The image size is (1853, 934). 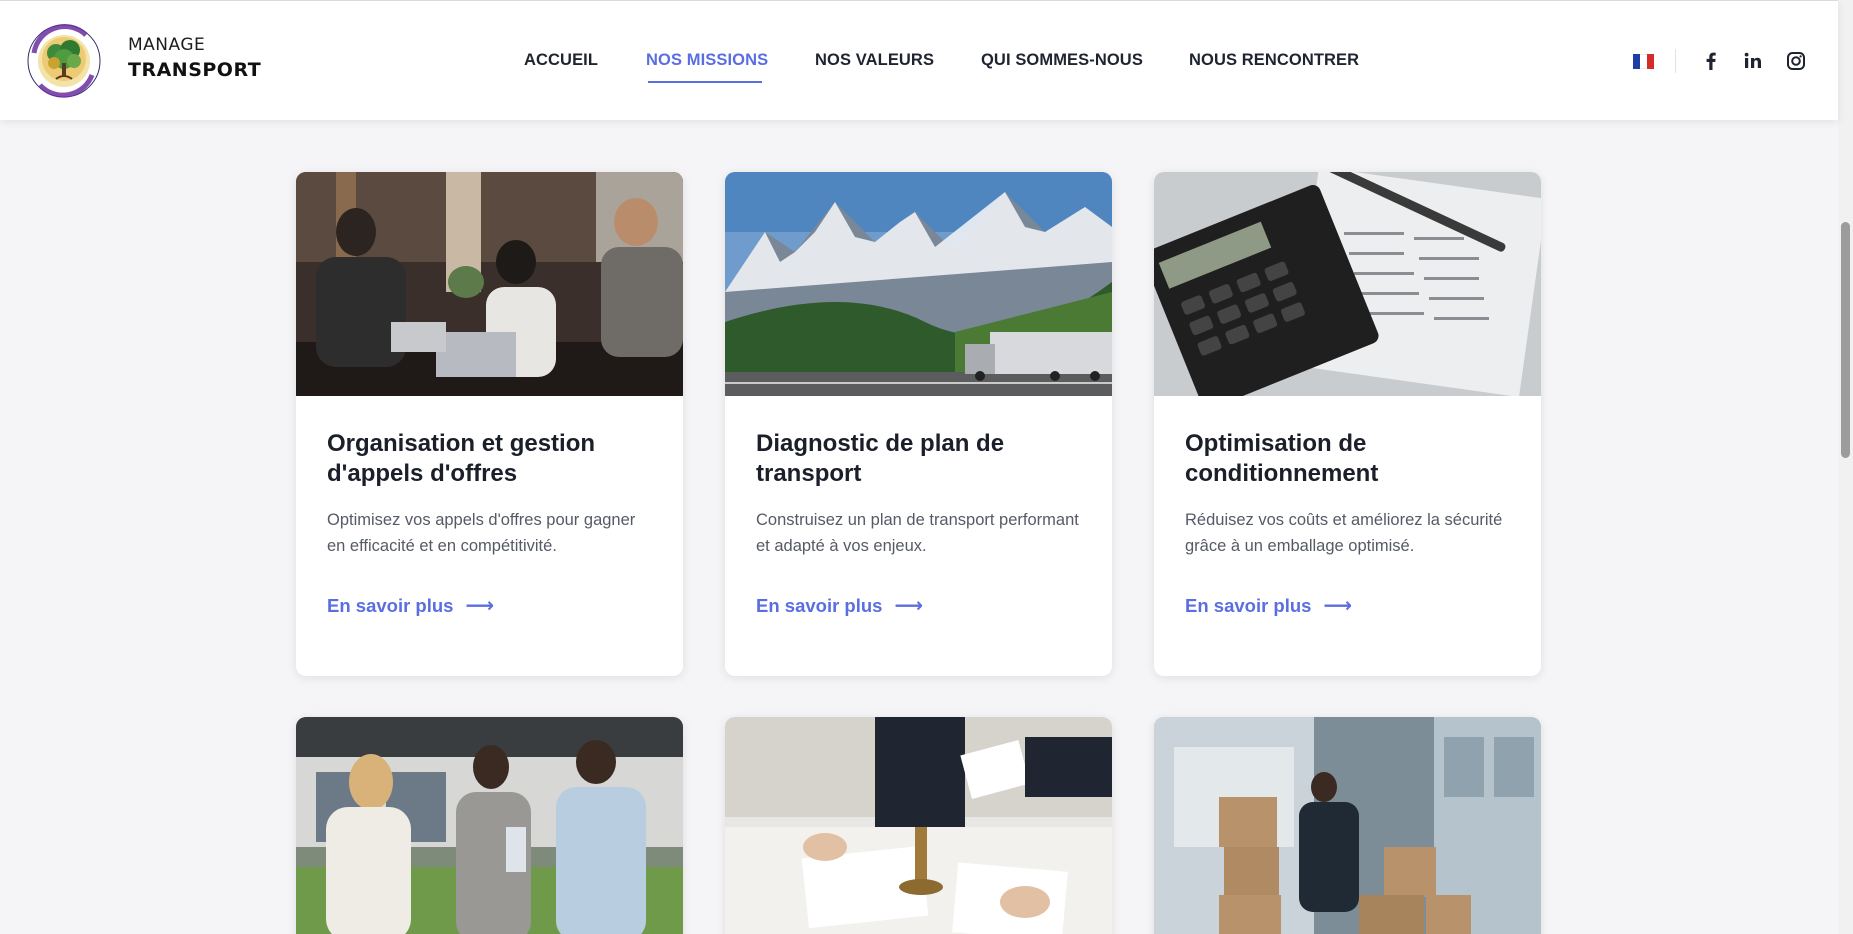 I want to click on active-nav-underline, so click(x=705, y=82).